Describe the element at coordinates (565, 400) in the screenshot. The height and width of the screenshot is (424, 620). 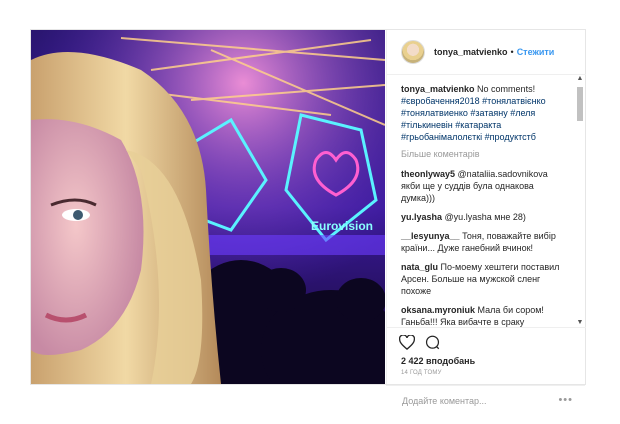
I see `more-options-icon: •••` at that location.